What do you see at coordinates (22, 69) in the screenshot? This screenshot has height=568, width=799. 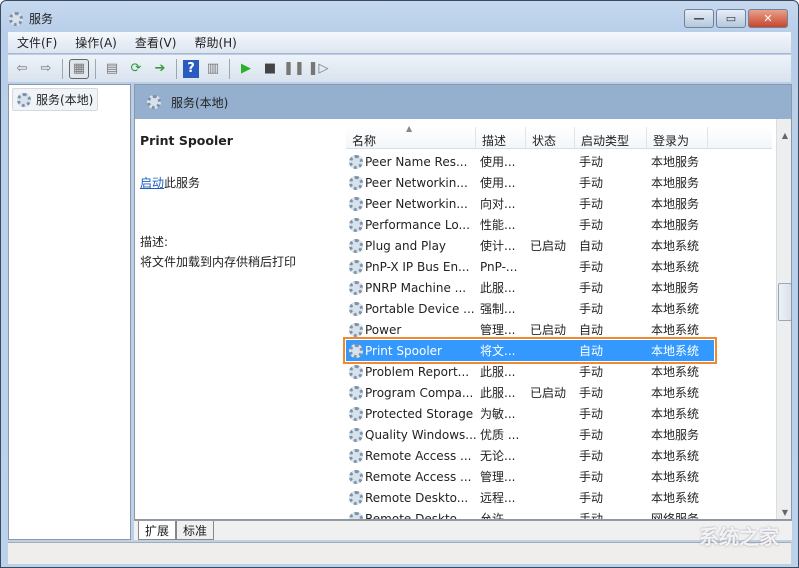 I see `back-icon: ⇦` at bounding box center [22, 69].